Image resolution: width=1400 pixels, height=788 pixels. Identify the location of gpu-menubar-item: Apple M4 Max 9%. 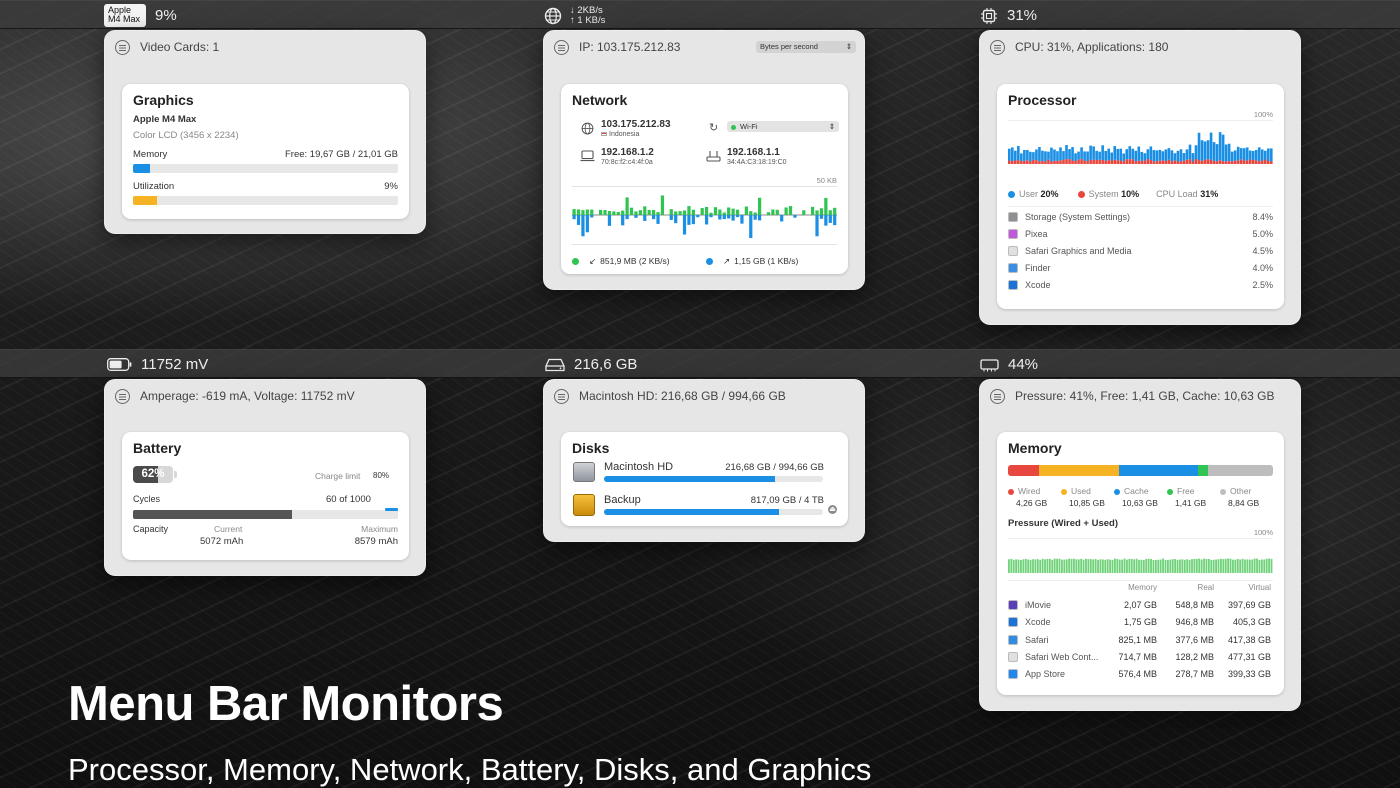
(140, 15).